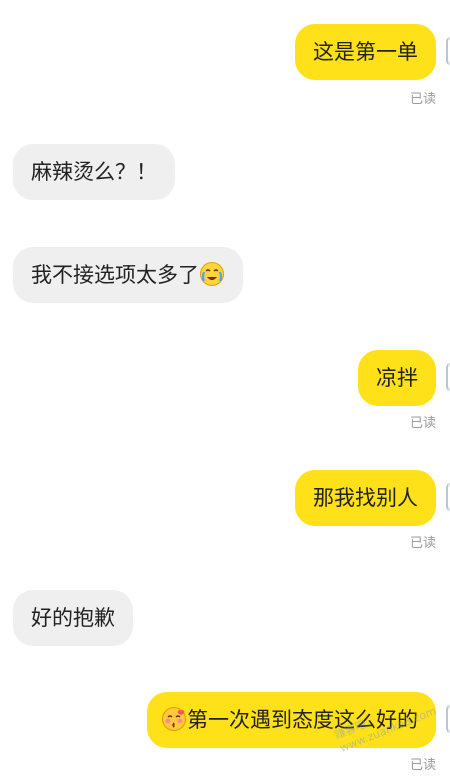 This screenshot has width=450, height=784. What do you see at coordinates (225, 618) in the screenshot?
I see `message-row: 好的抱歉` at bounding box center [225, 618].